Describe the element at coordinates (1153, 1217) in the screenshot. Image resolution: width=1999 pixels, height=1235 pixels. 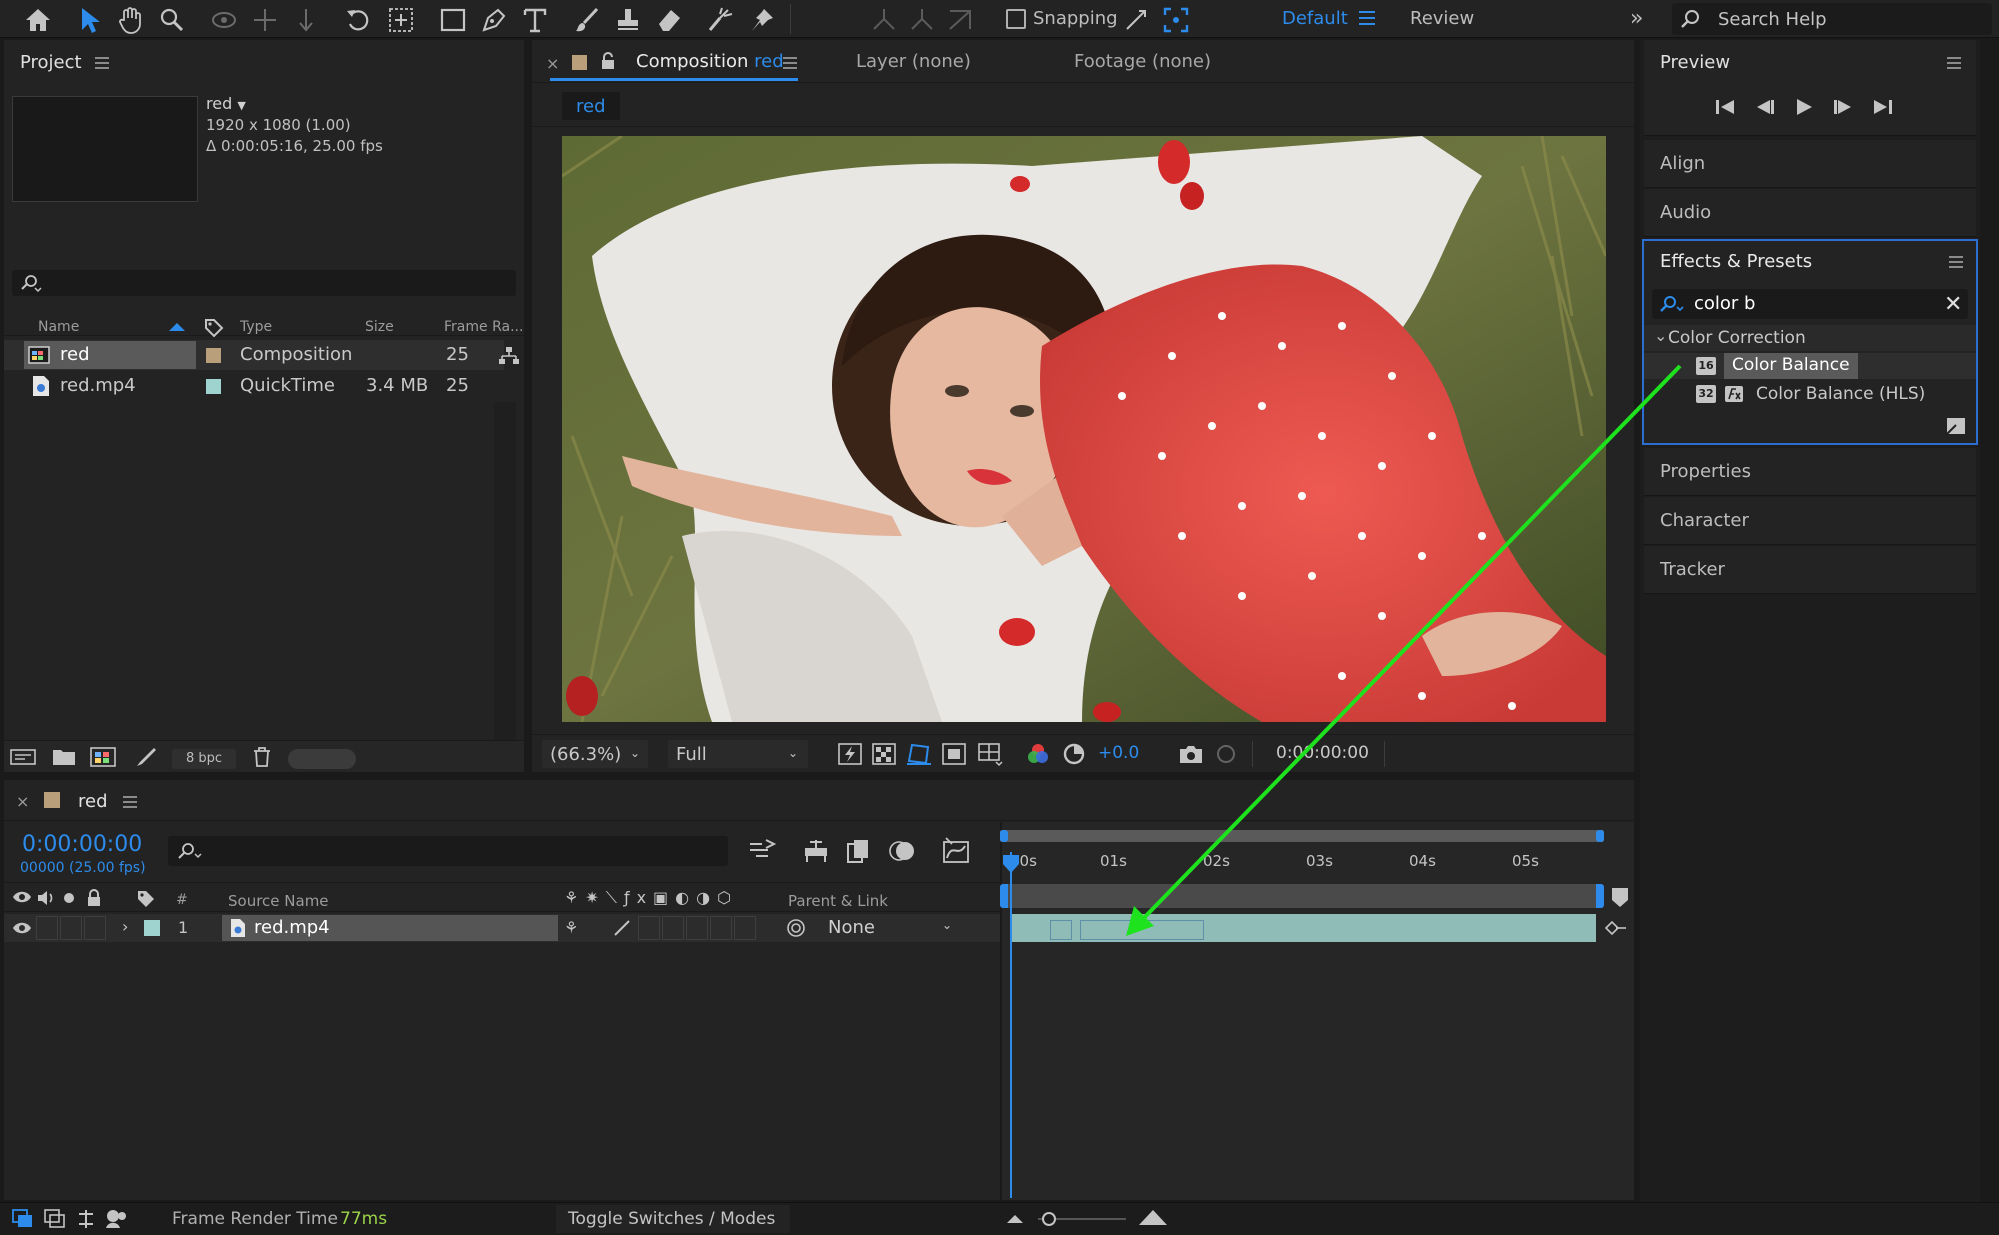
I see `zoom-in-mountain-icon` at that location.